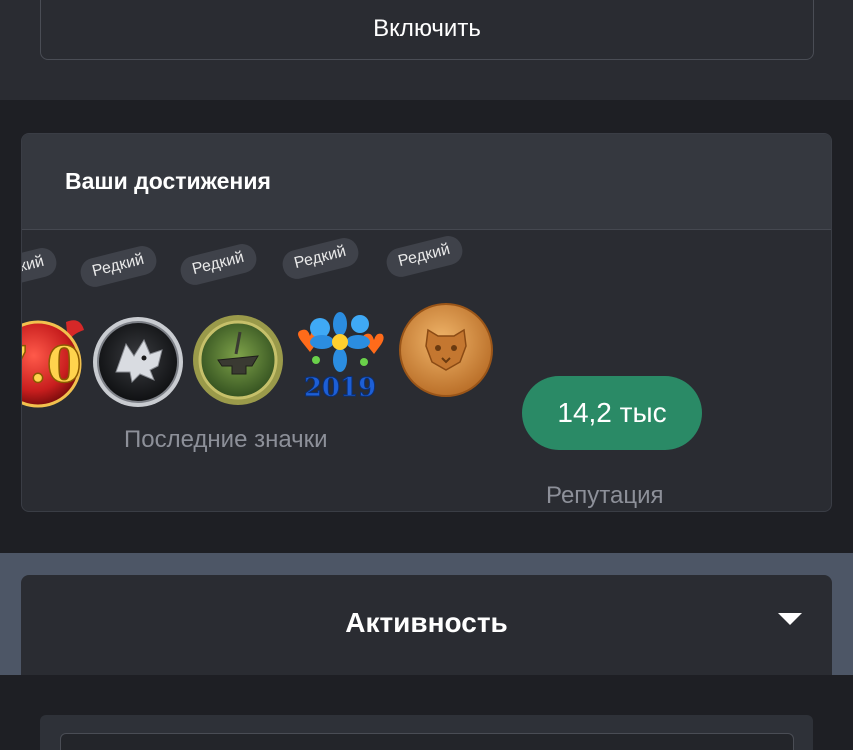 This screenshot has width=853, height=750. I want to click on reputation-badge: 14,2 тыс, so click(612, 413).